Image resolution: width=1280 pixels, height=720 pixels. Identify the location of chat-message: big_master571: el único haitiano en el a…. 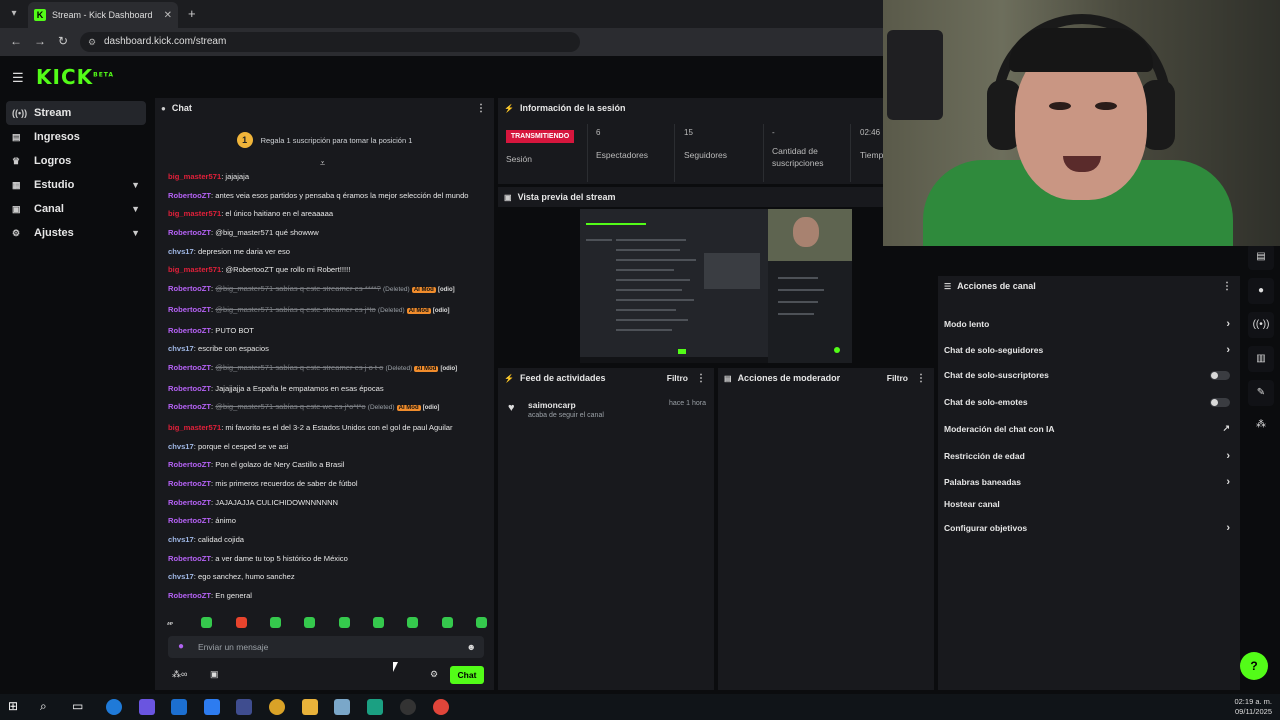
(328, 213).